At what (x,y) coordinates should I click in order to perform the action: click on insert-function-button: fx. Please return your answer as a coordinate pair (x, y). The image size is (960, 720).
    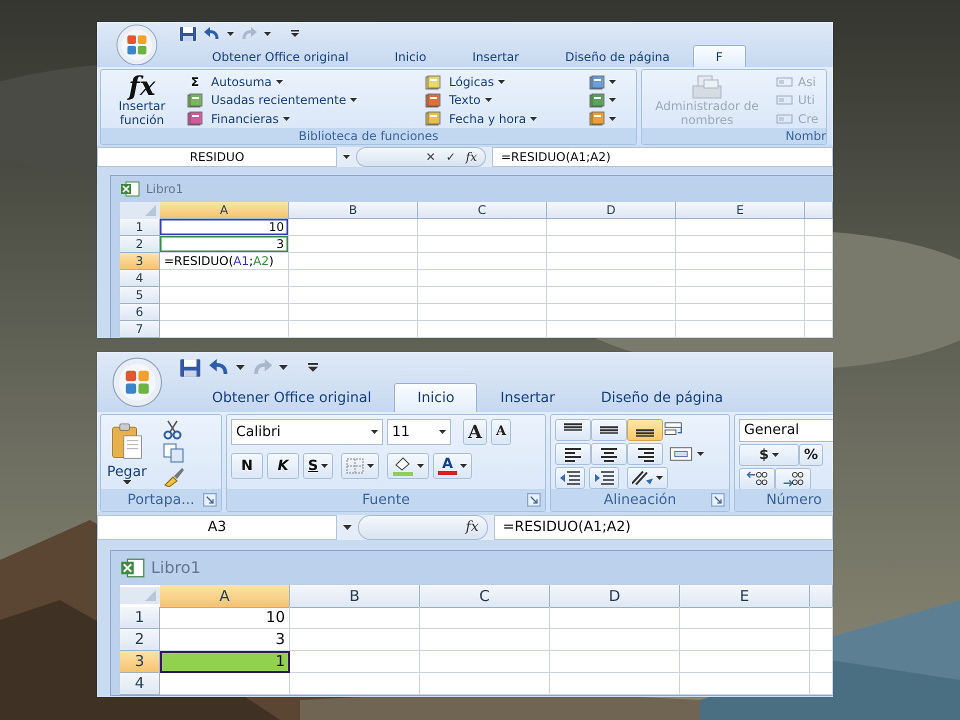
    Looking at the image, I should click on (471, 157).